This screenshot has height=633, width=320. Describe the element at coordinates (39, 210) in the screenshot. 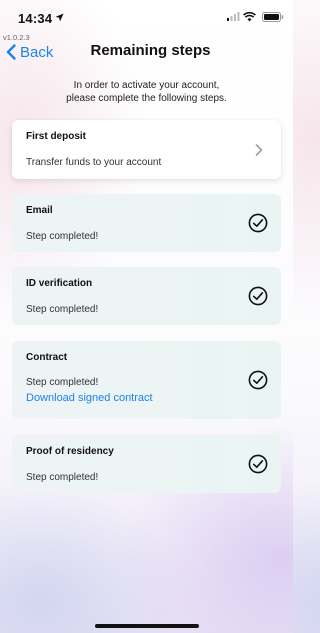

I see `step-title: Email` at that location.